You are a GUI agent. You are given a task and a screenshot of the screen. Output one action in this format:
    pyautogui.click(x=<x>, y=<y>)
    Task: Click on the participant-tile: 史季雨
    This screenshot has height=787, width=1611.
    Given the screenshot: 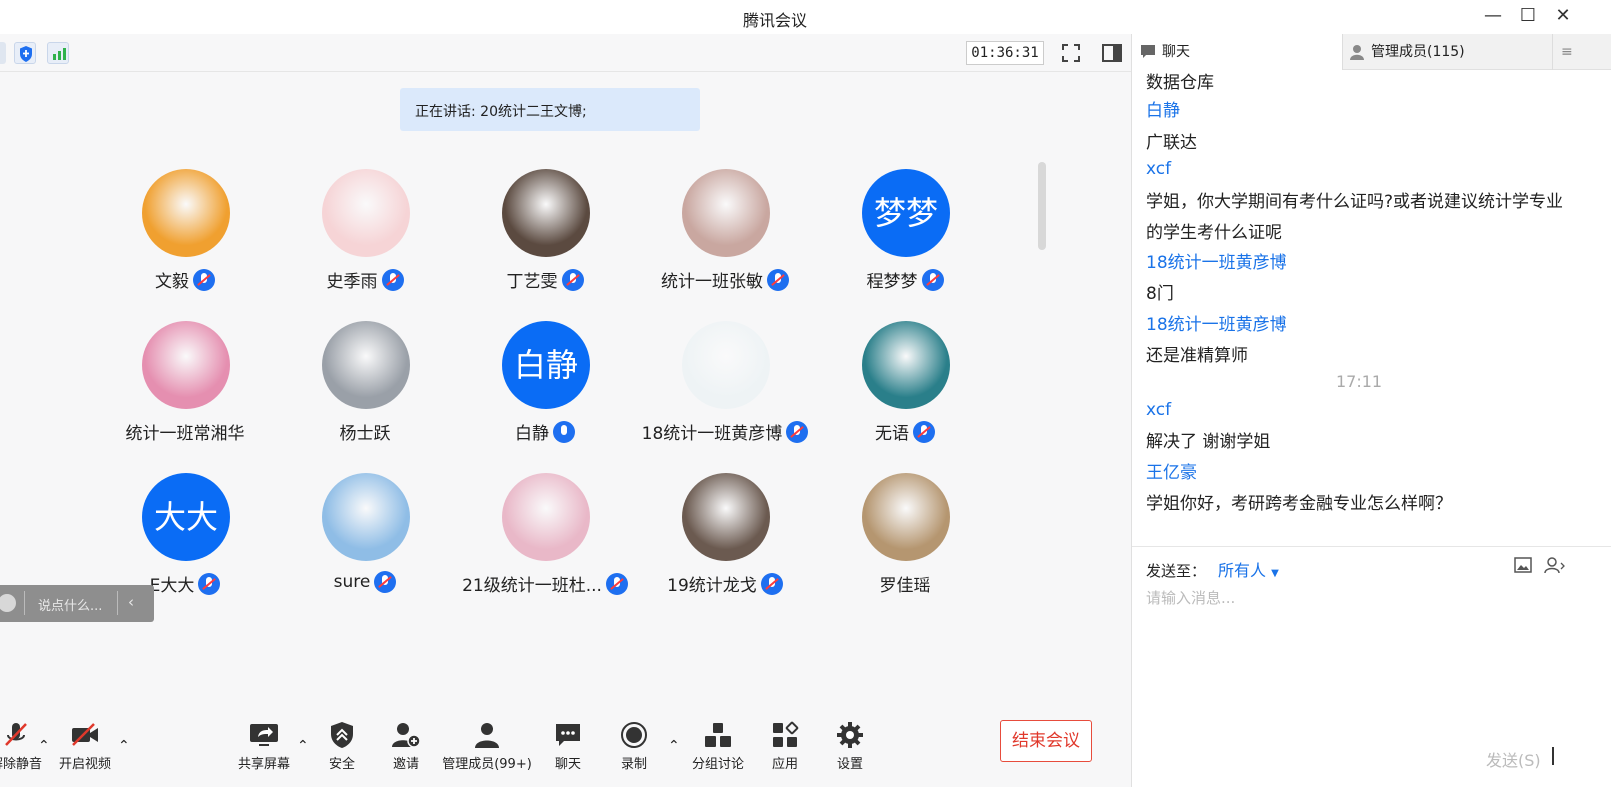 What is the action you would take?
    pyautogui.click(x=365, y=239)
    